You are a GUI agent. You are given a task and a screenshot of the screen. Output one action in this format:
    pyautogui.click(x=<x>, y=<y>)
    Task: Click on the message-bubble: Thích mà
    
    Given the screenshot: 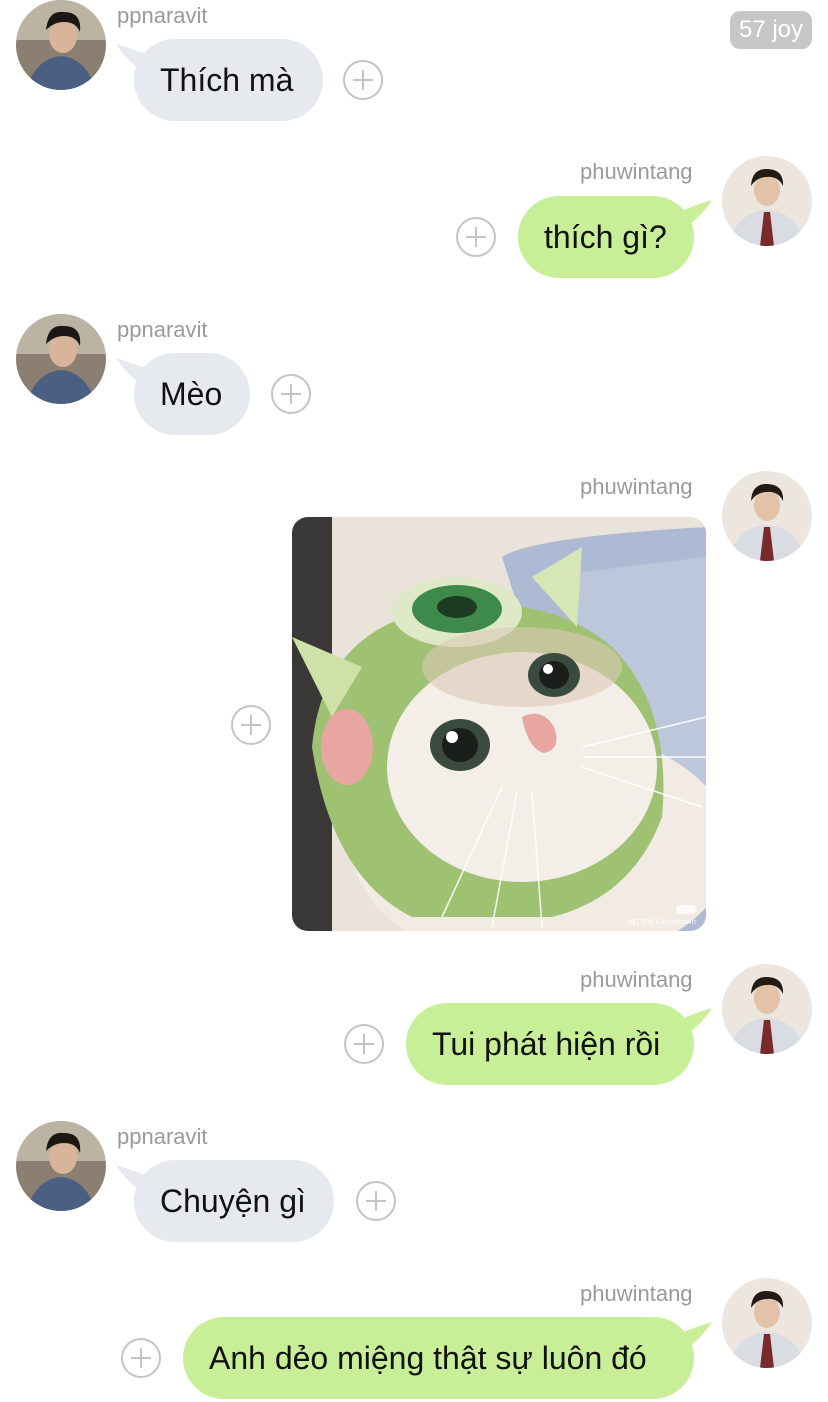 What is the action you would take?
    pyautogui.click(x=228, y=80)
    